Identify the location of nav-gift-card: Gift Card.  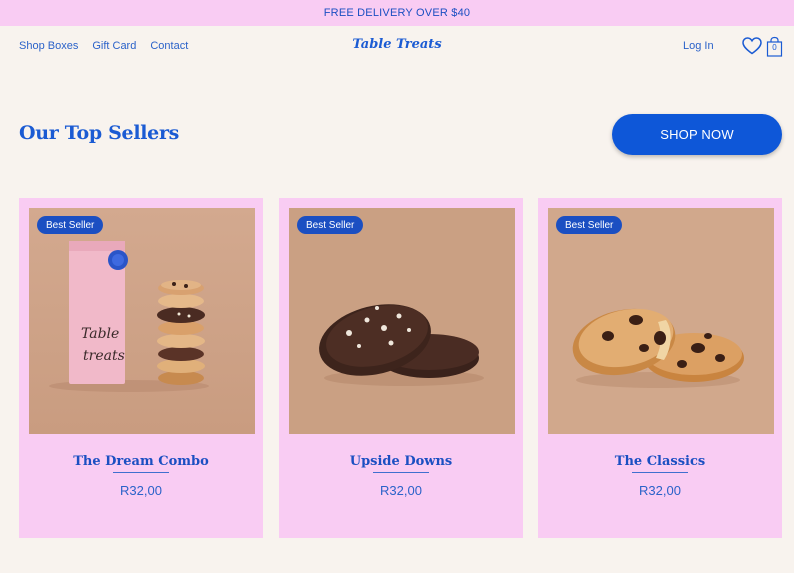
(114, 46).